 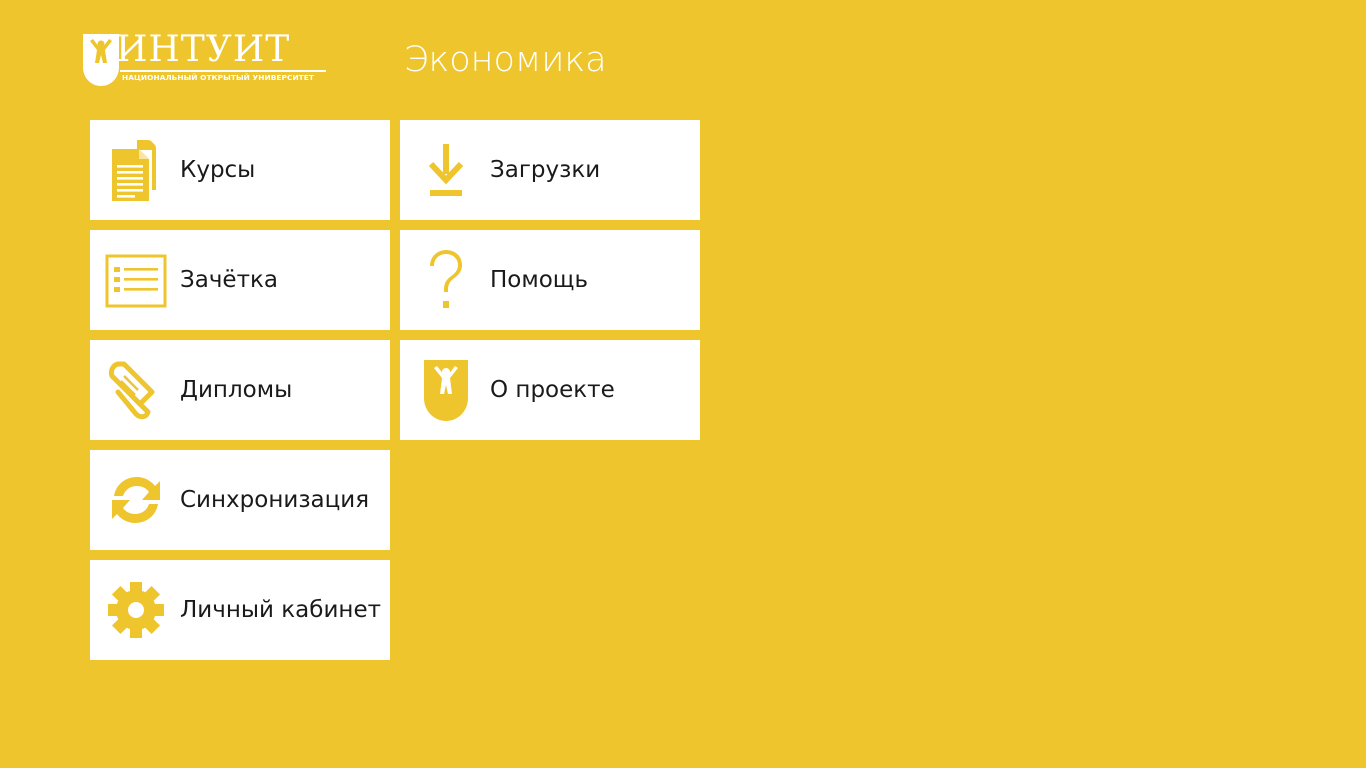 I want to click on intuit-logo: ИНТУИТ НАЦИОНАЛЬНЫЙ ОТКРЫТЫЙ УНИВЕРСИТЕТ, so click(x=205, y=58).